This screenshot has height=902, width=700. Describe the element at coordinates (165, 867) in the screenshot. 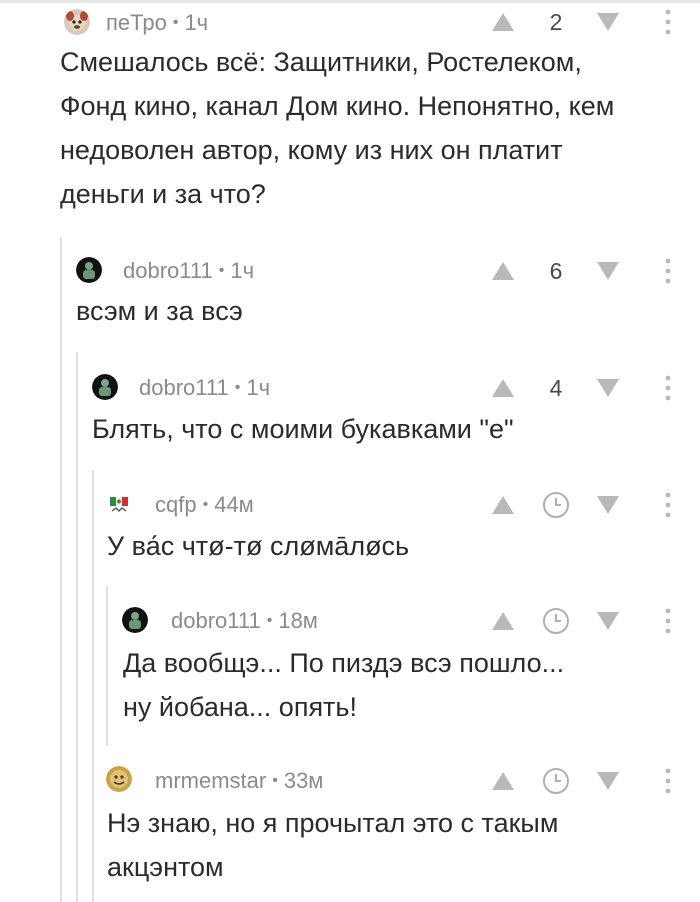

I see `comment-text-line: акцэнтом` at that location.